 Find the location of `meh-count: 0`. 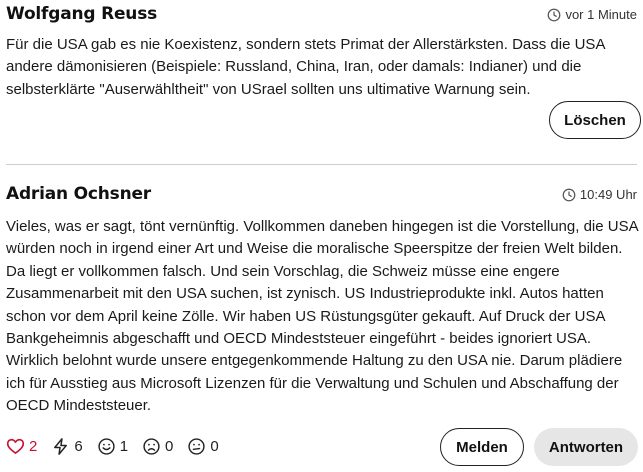

meh-count: 0 is located at coordinates (214, 446).